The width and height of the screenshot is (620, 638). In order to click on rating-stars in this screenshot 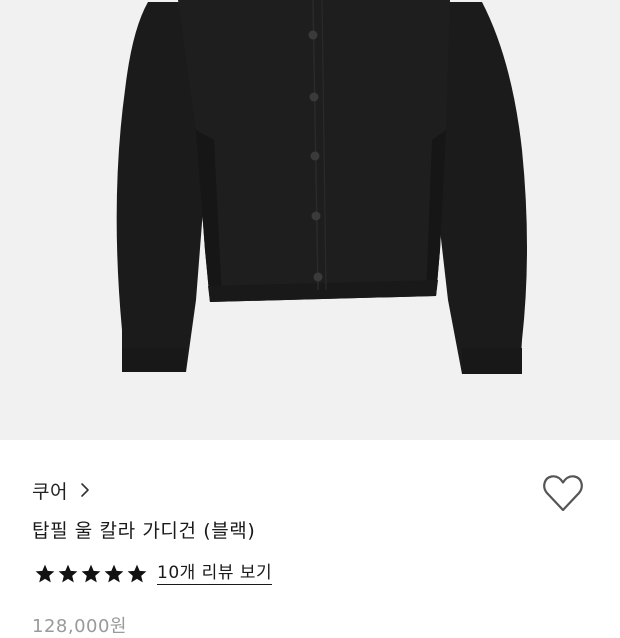, I will do `click(91, 574)`.